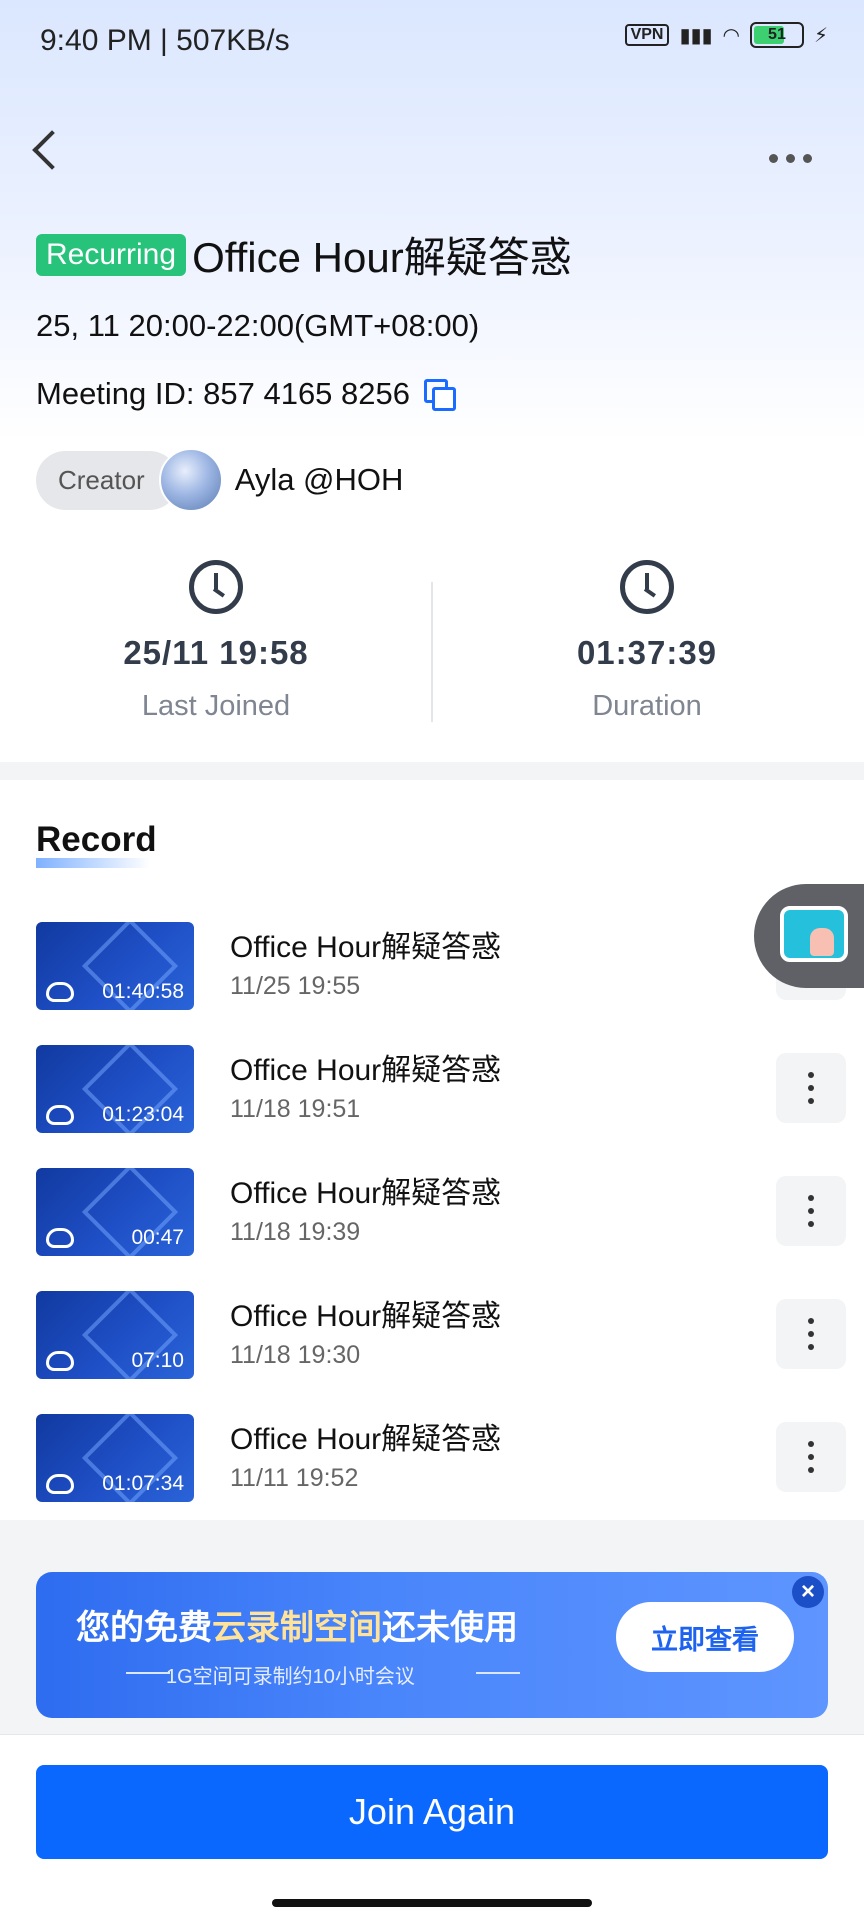 The image size is (864, 1921). What do you see at coordinates (115, 966) in the screenshot?
I see `record-thumbnail: 01:40:58` at bounding box center [115, 966].